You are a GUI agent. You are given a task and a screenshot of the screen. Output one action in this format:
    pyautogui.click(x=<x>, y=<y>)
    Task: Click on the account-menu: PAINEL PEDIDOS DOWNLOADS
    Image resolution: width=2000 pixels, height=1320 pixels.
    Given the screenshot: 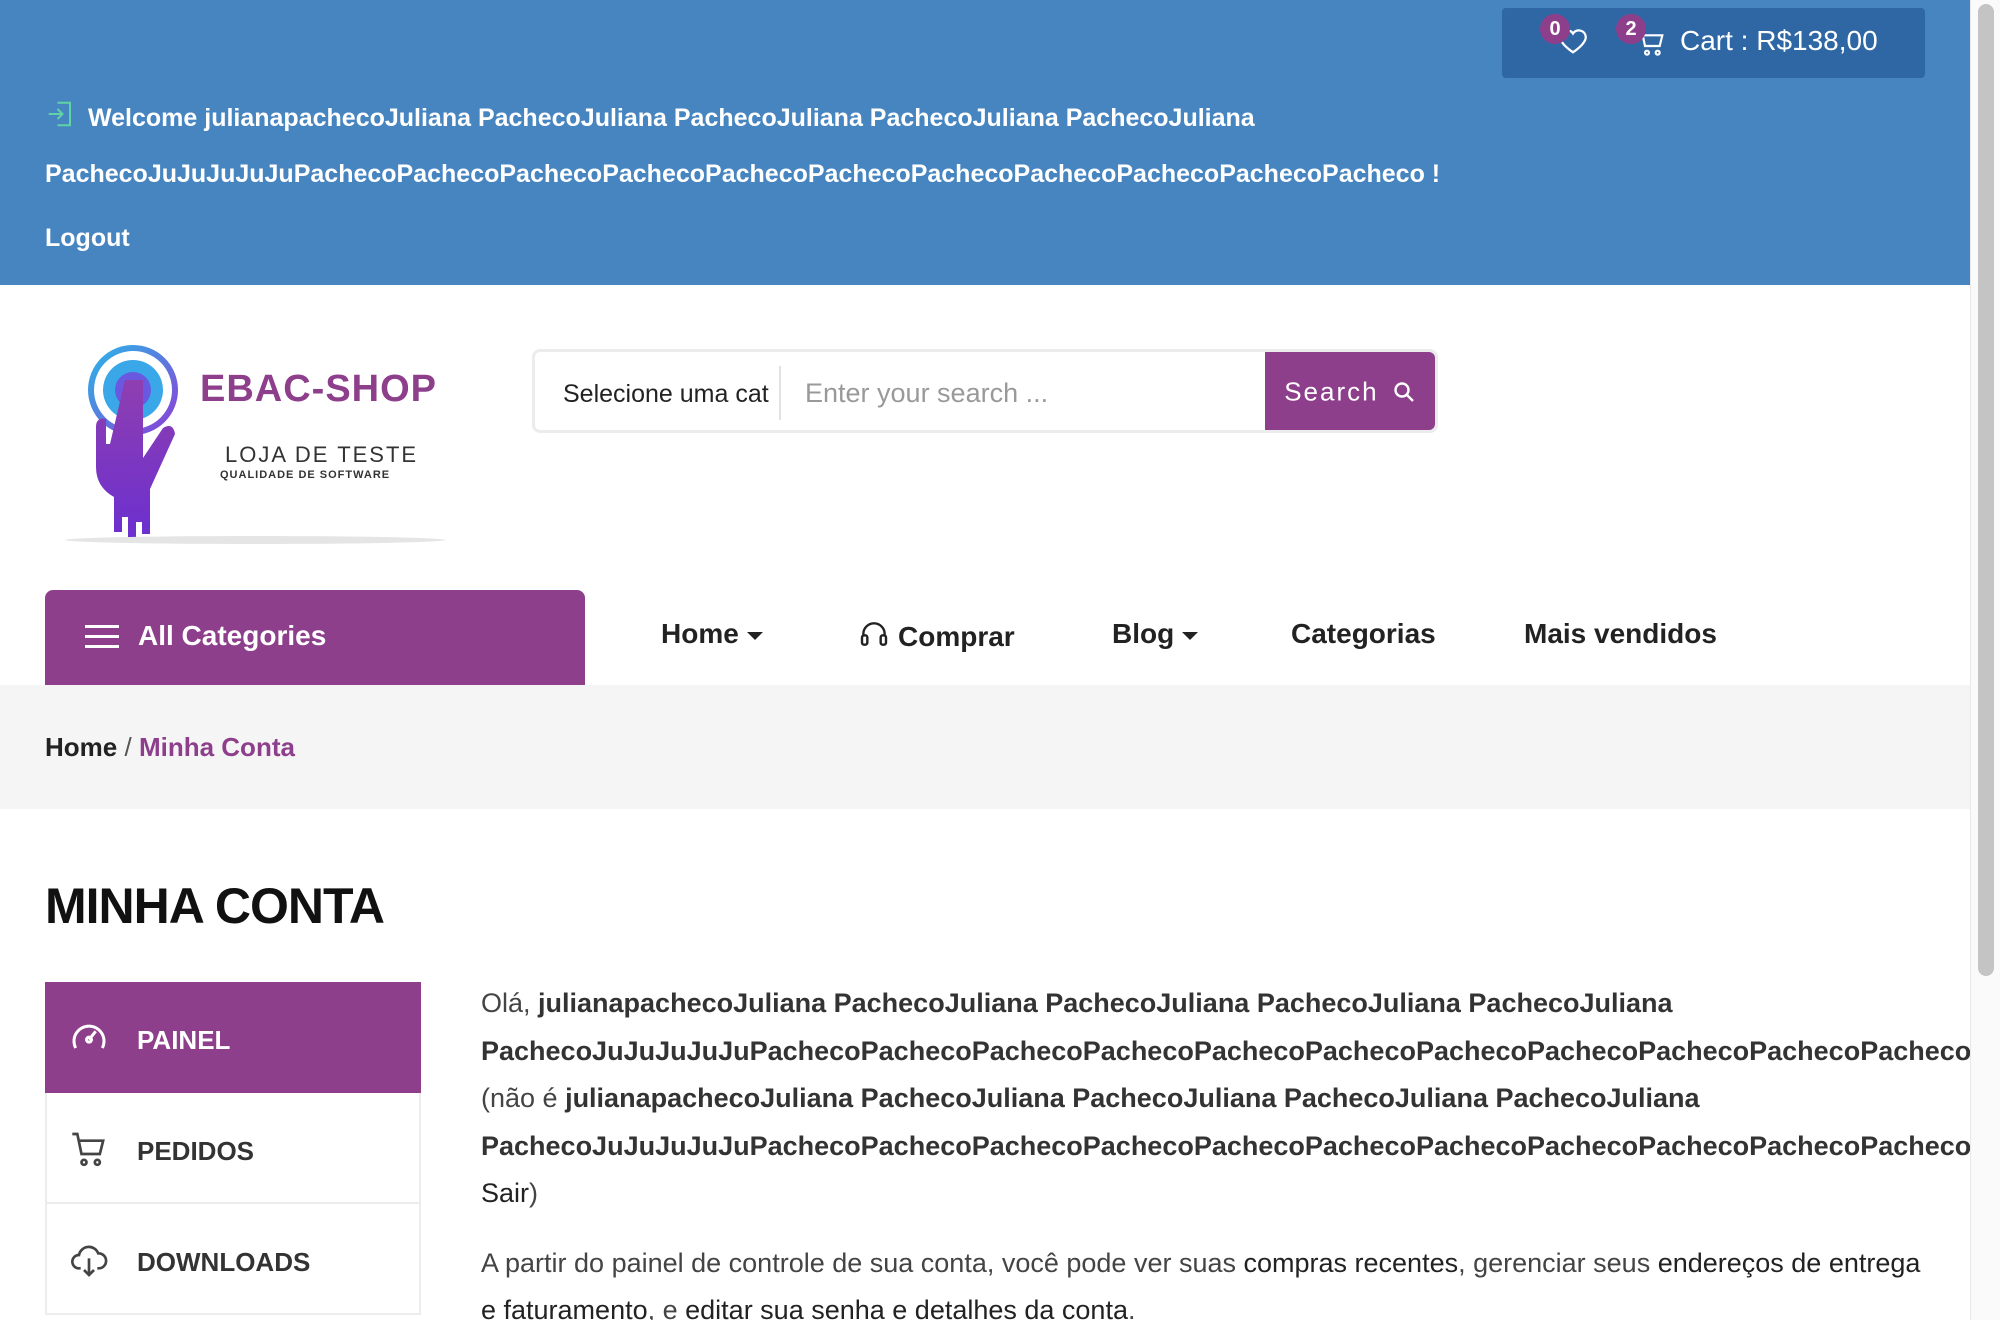 What is the action you would take?
    pyautogui.click(x=233, y=1148)
    